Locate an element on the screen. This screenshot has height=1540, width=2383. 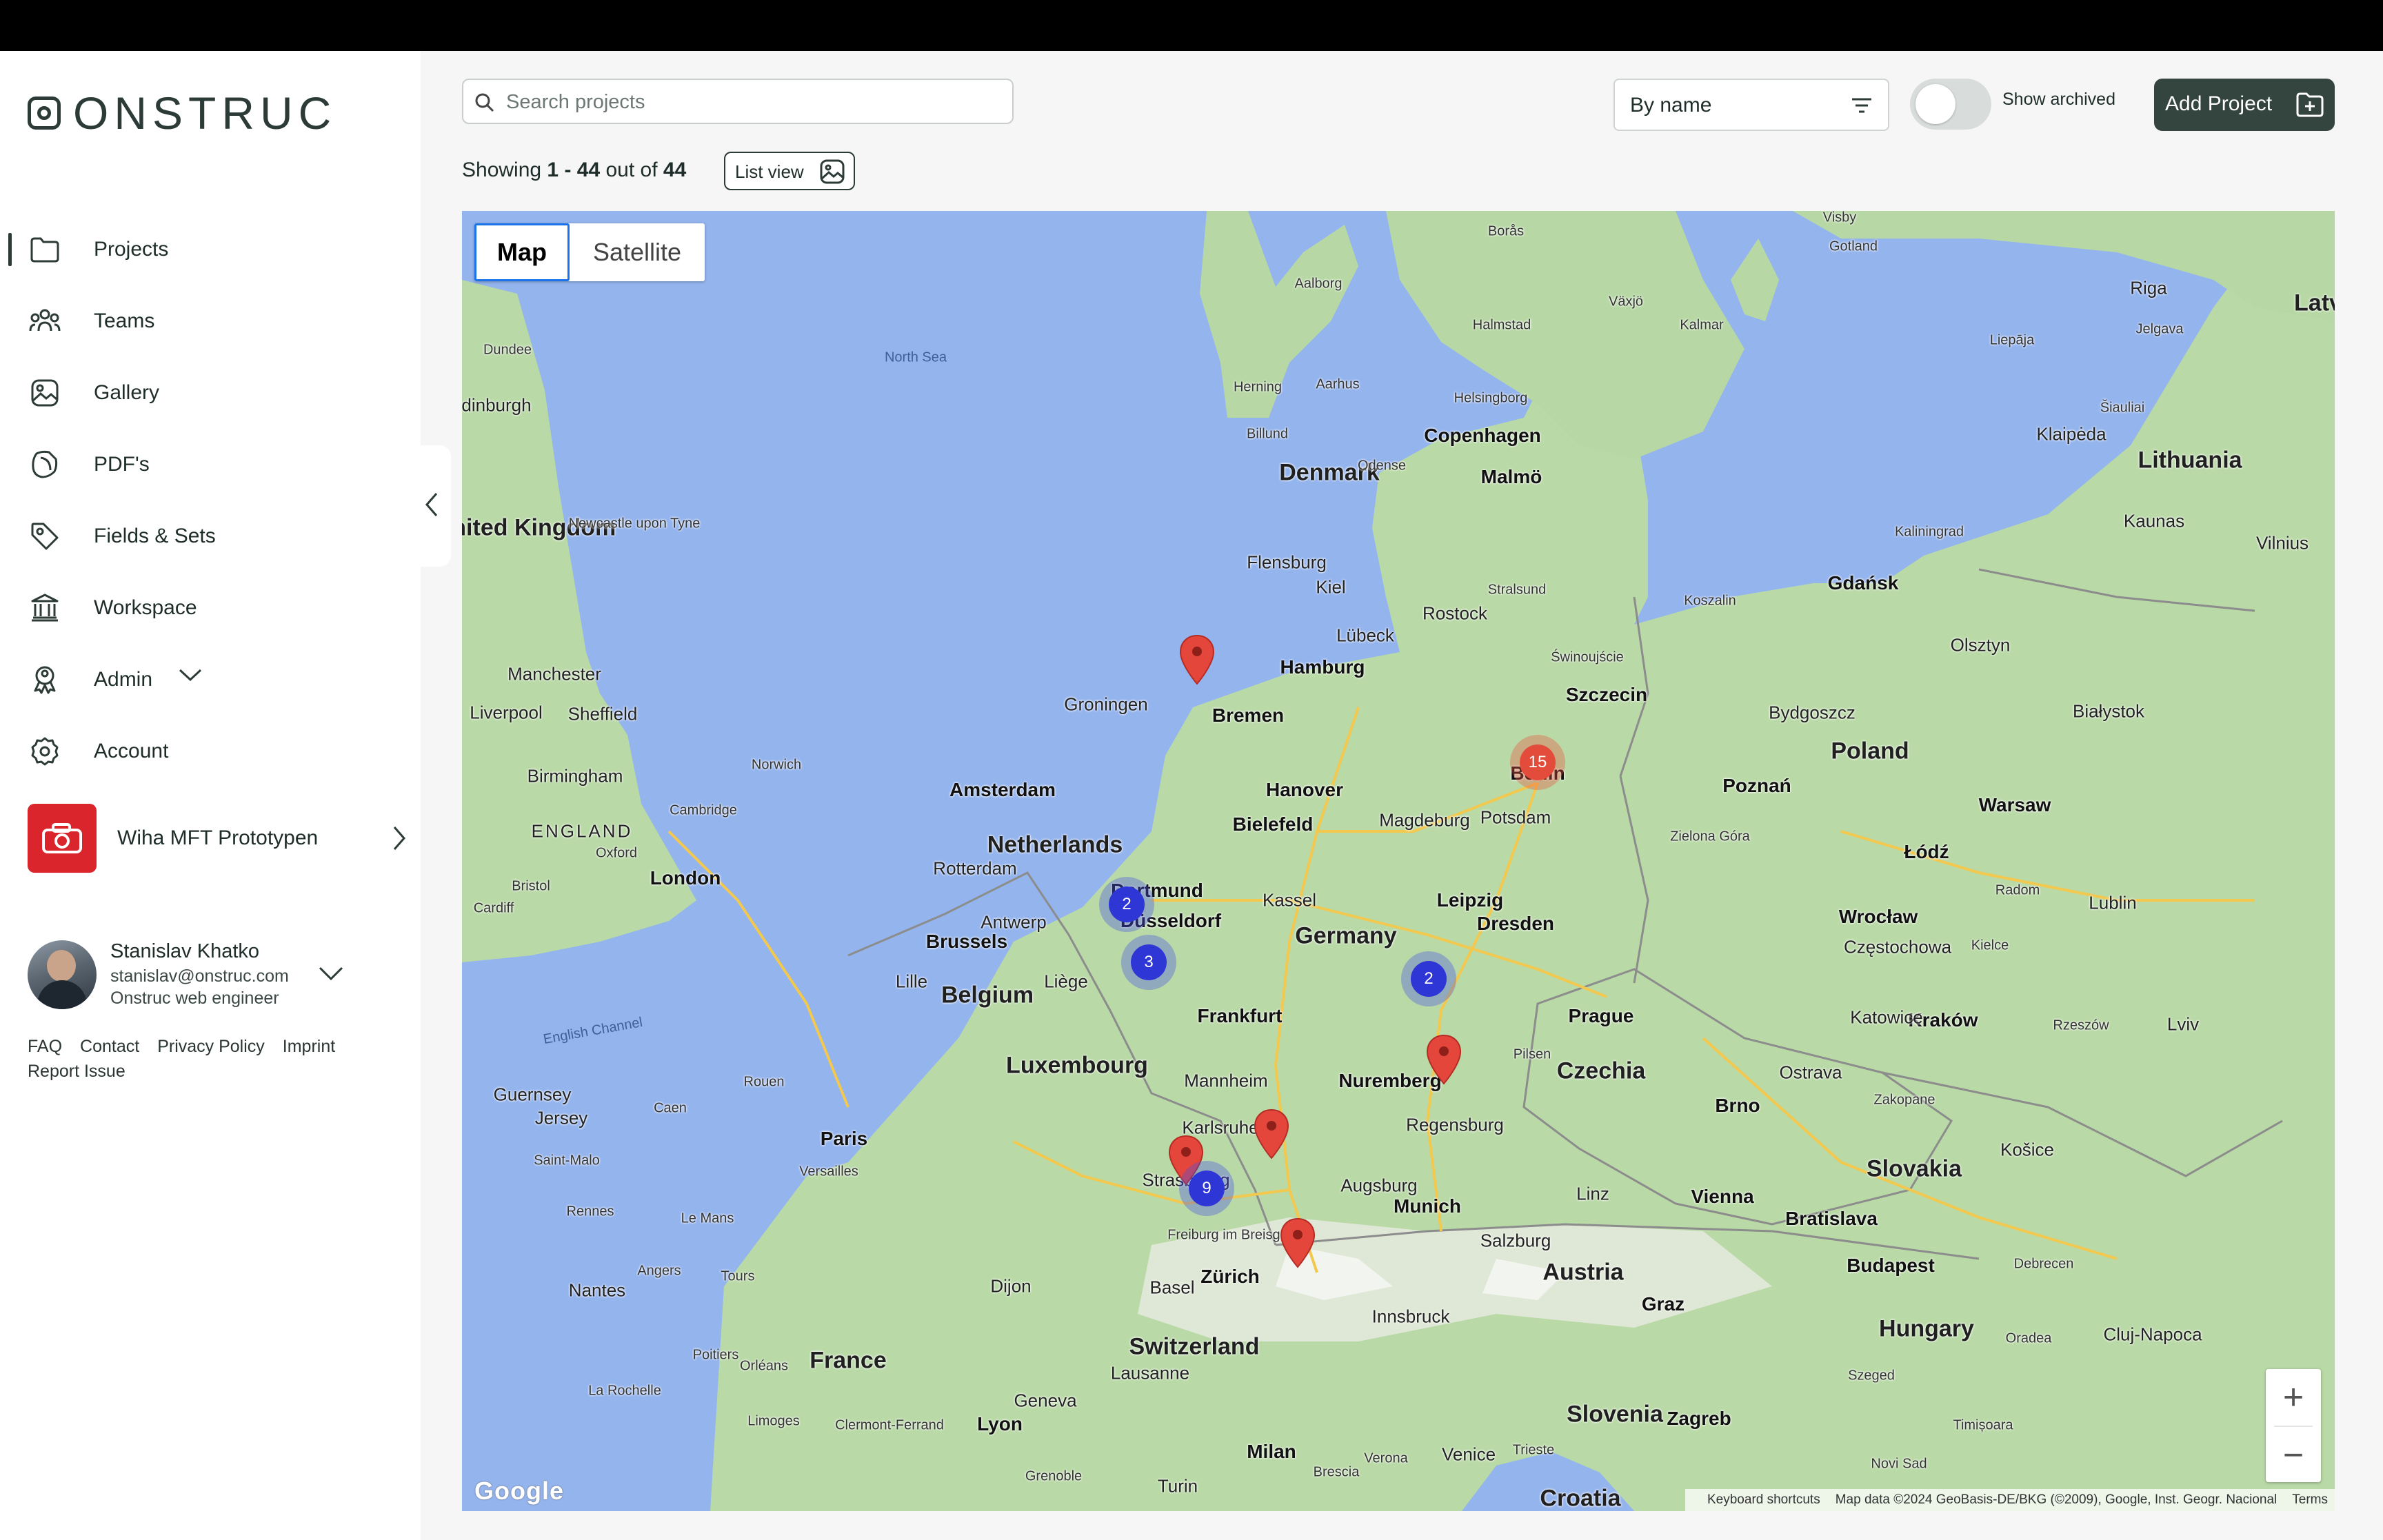
nav-item-projects: Projects is located at coordinates (210, 250).